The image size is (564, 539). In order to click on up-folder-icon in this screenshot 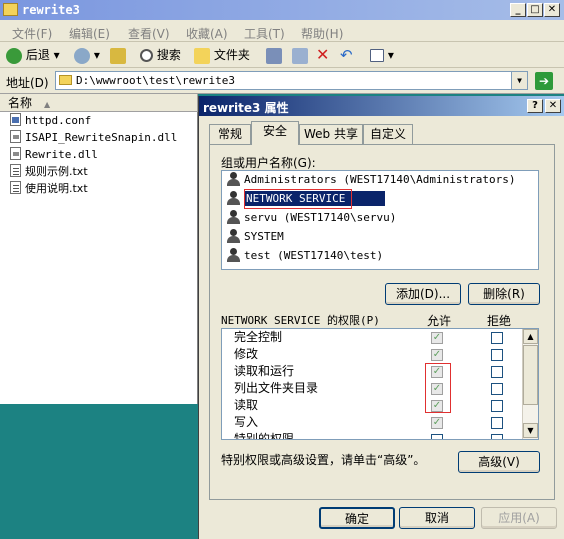, I will do `click(118, 55)`.